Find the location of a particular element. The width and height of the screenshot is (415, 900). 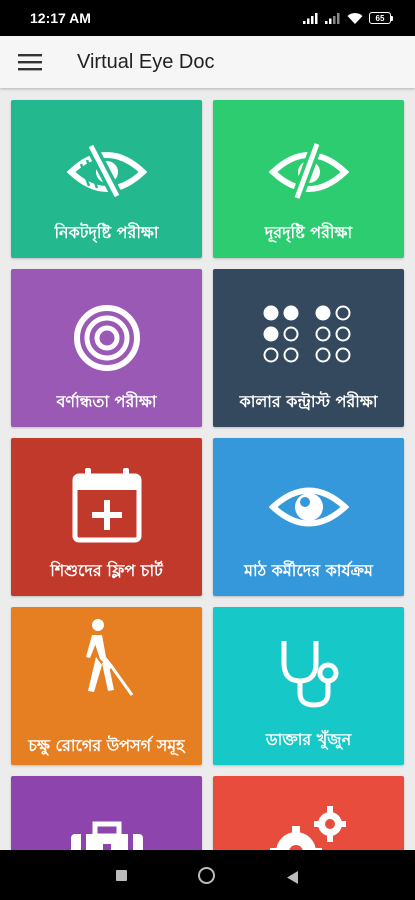

blind-walker-icon is located at coordinates (109, 657).